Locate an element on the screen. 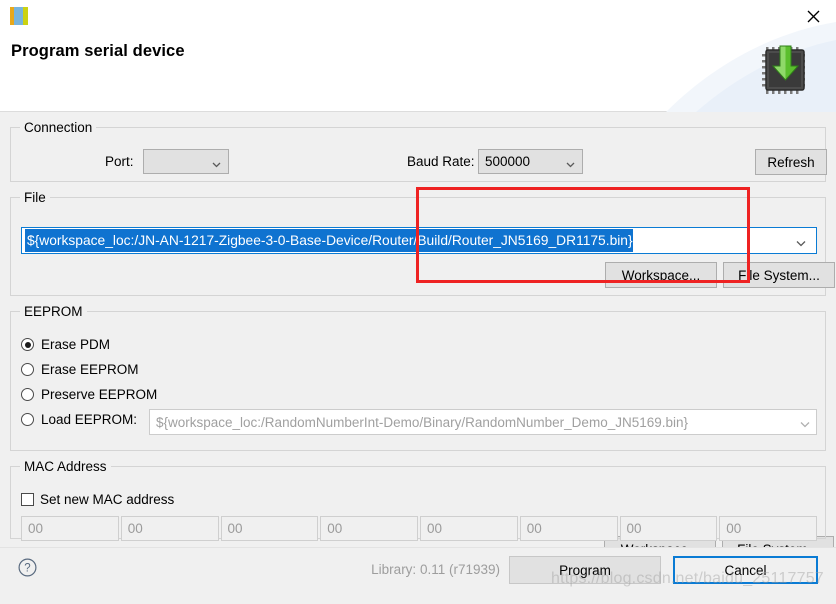 This screenshot has height=604, width=836. baud-rate-select: 500000 is located at coordinates (530, 161).